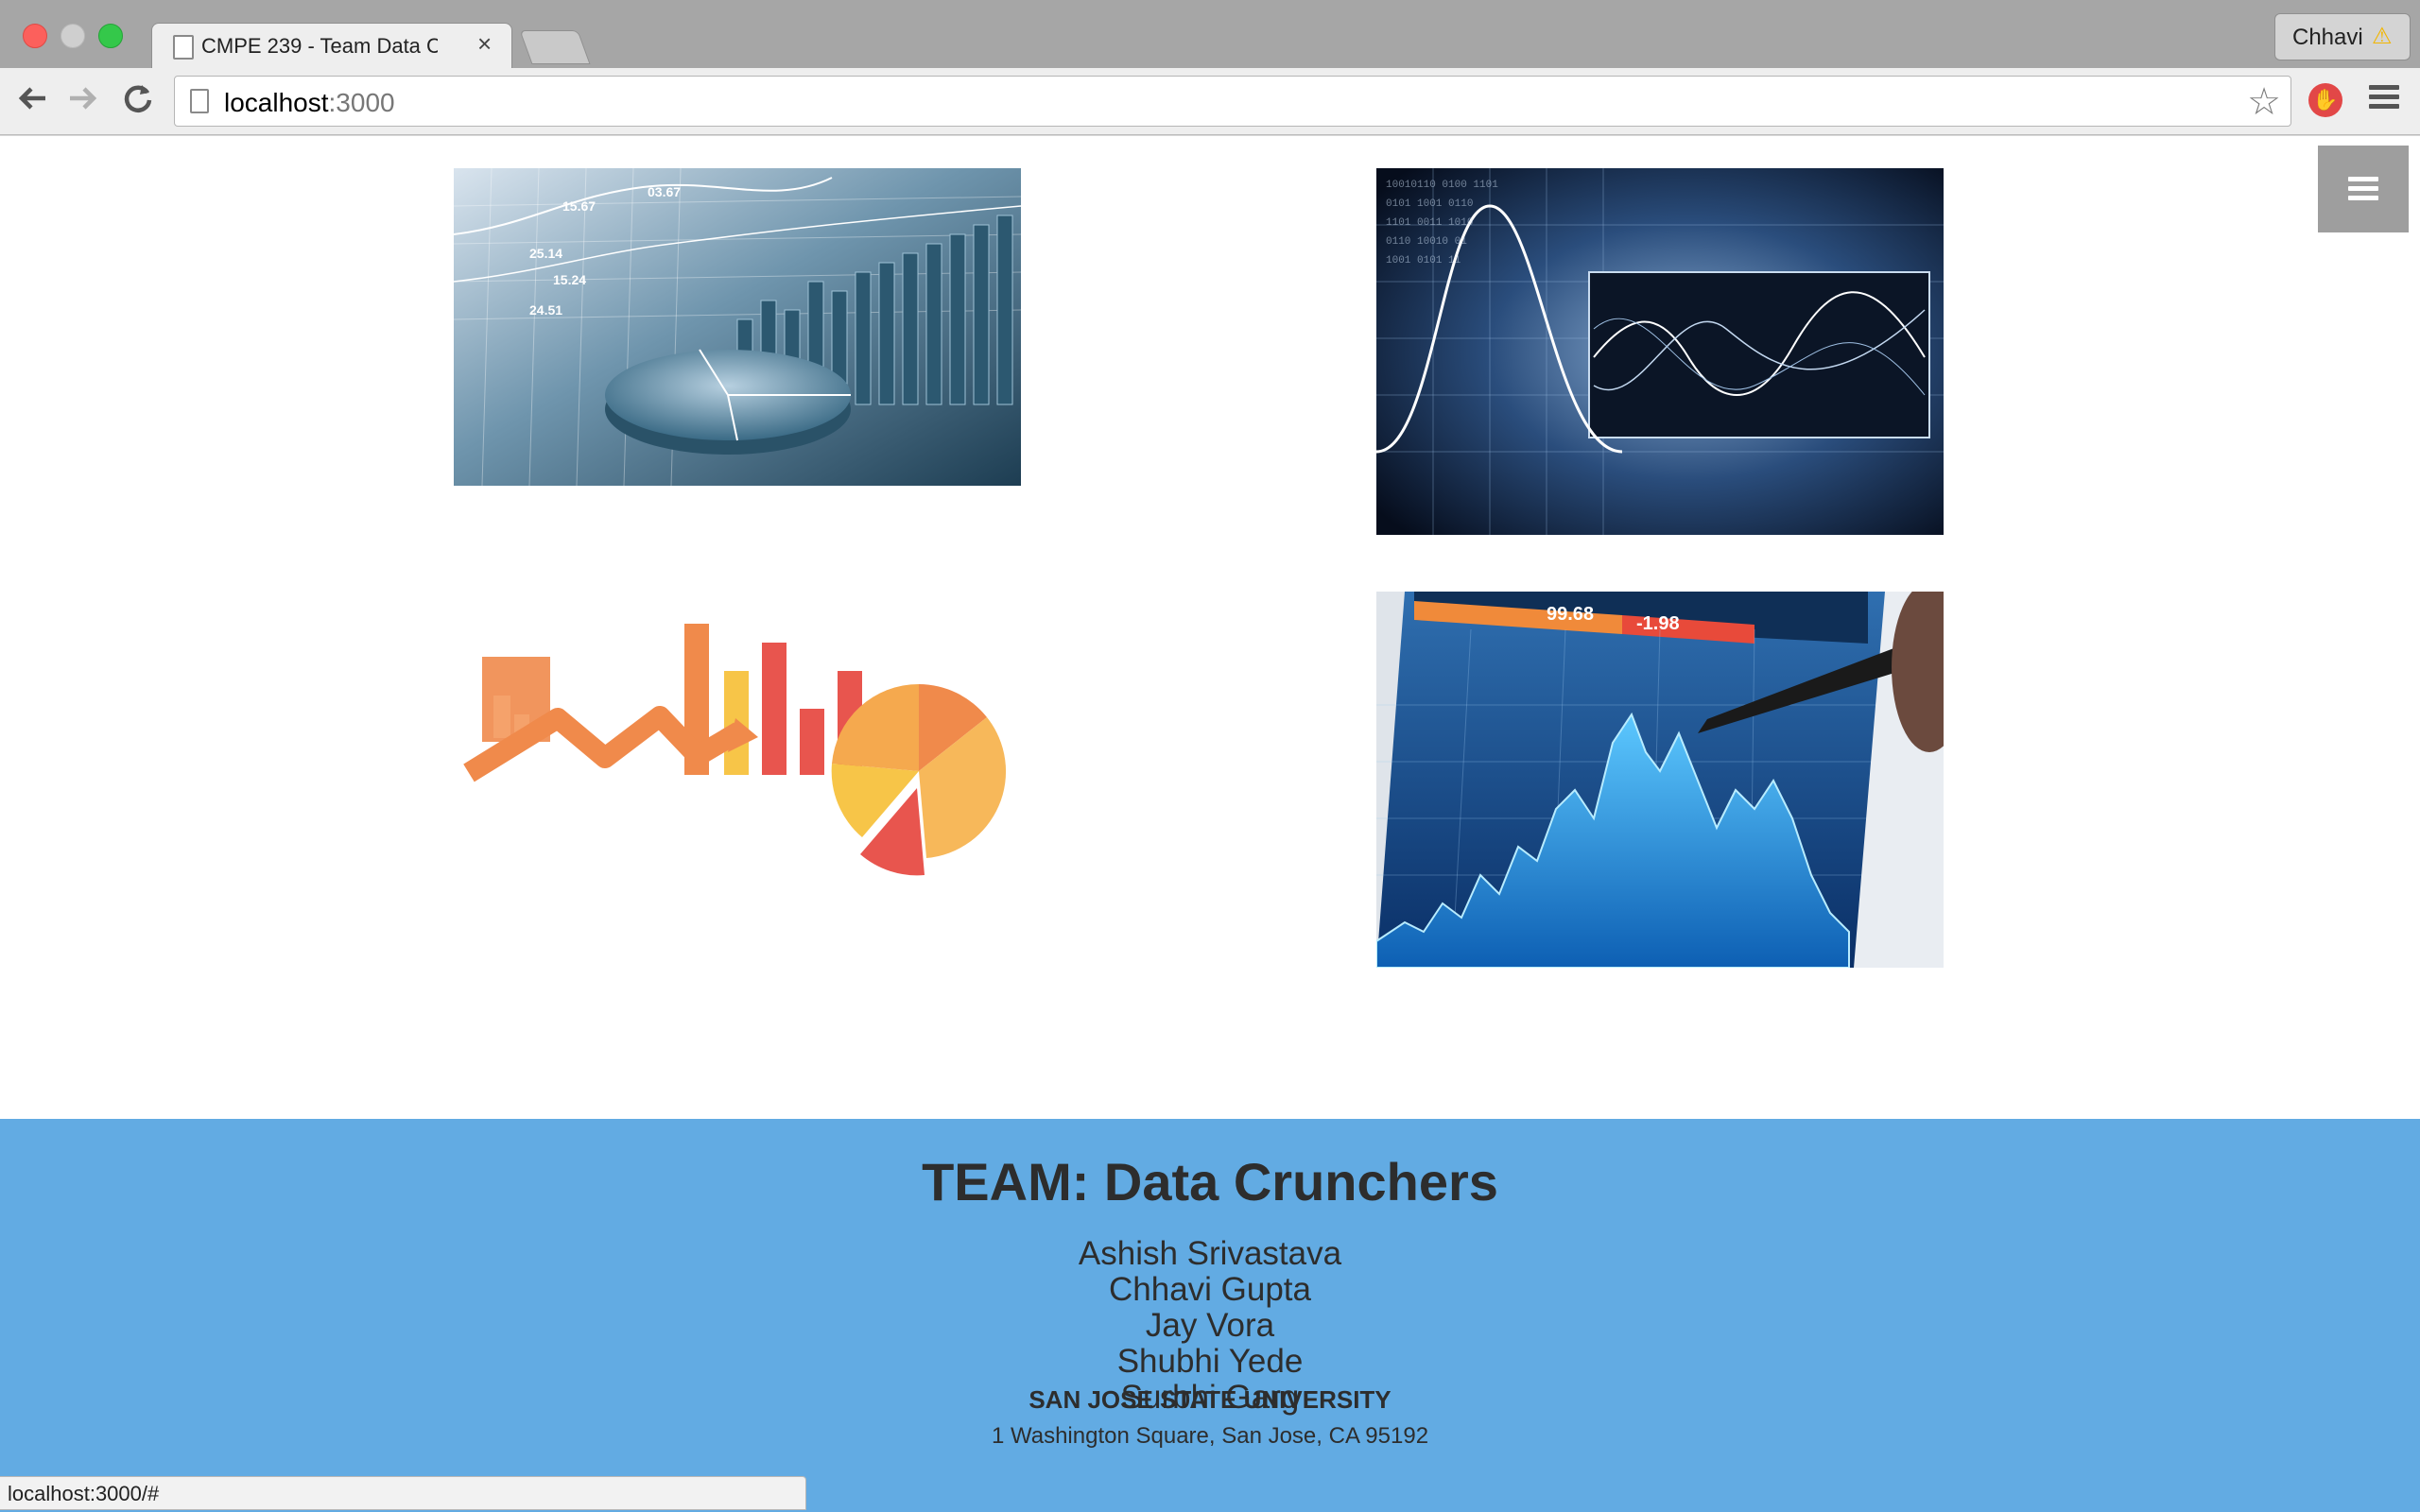  I want to click on tab-title: CMPE 239 - Team Data Crunchers, so click(319, 46).